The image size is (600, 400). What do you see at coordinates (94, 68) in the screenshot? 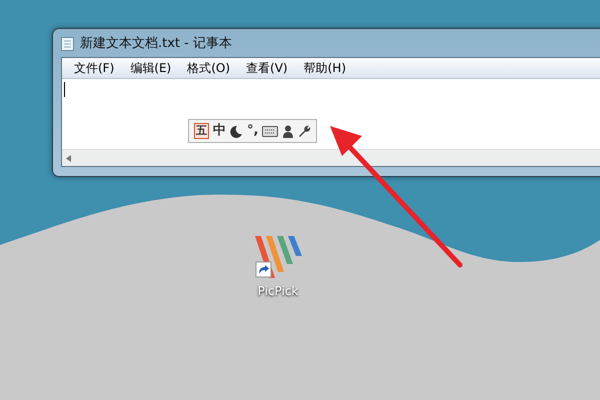
I see `menu-item: 文件(F)` at bounding box center [94, 68].